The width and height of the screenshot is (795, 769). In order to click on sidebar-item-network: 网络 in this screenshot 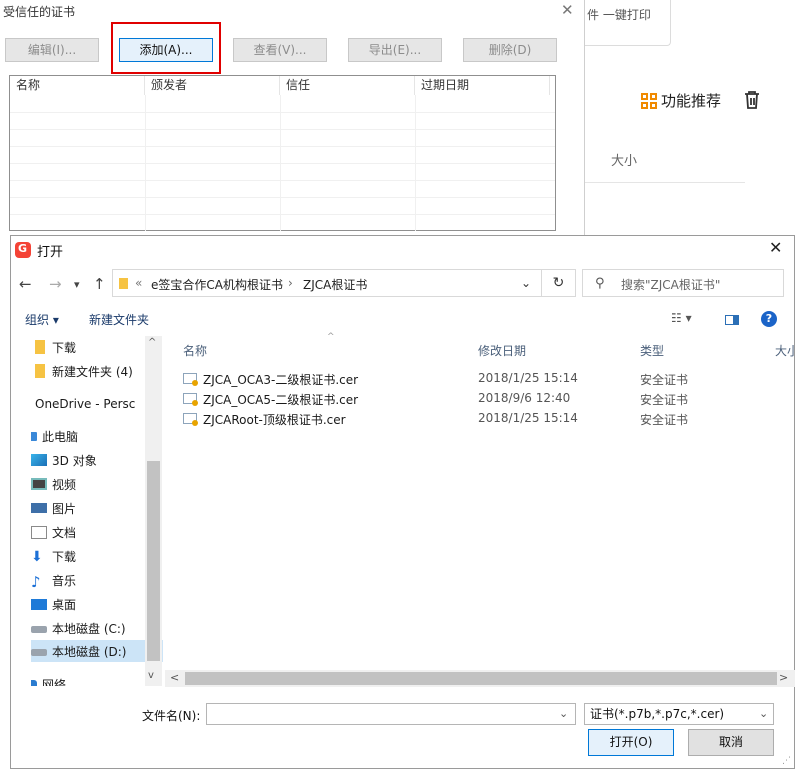, I will do `click(97, 679)`.